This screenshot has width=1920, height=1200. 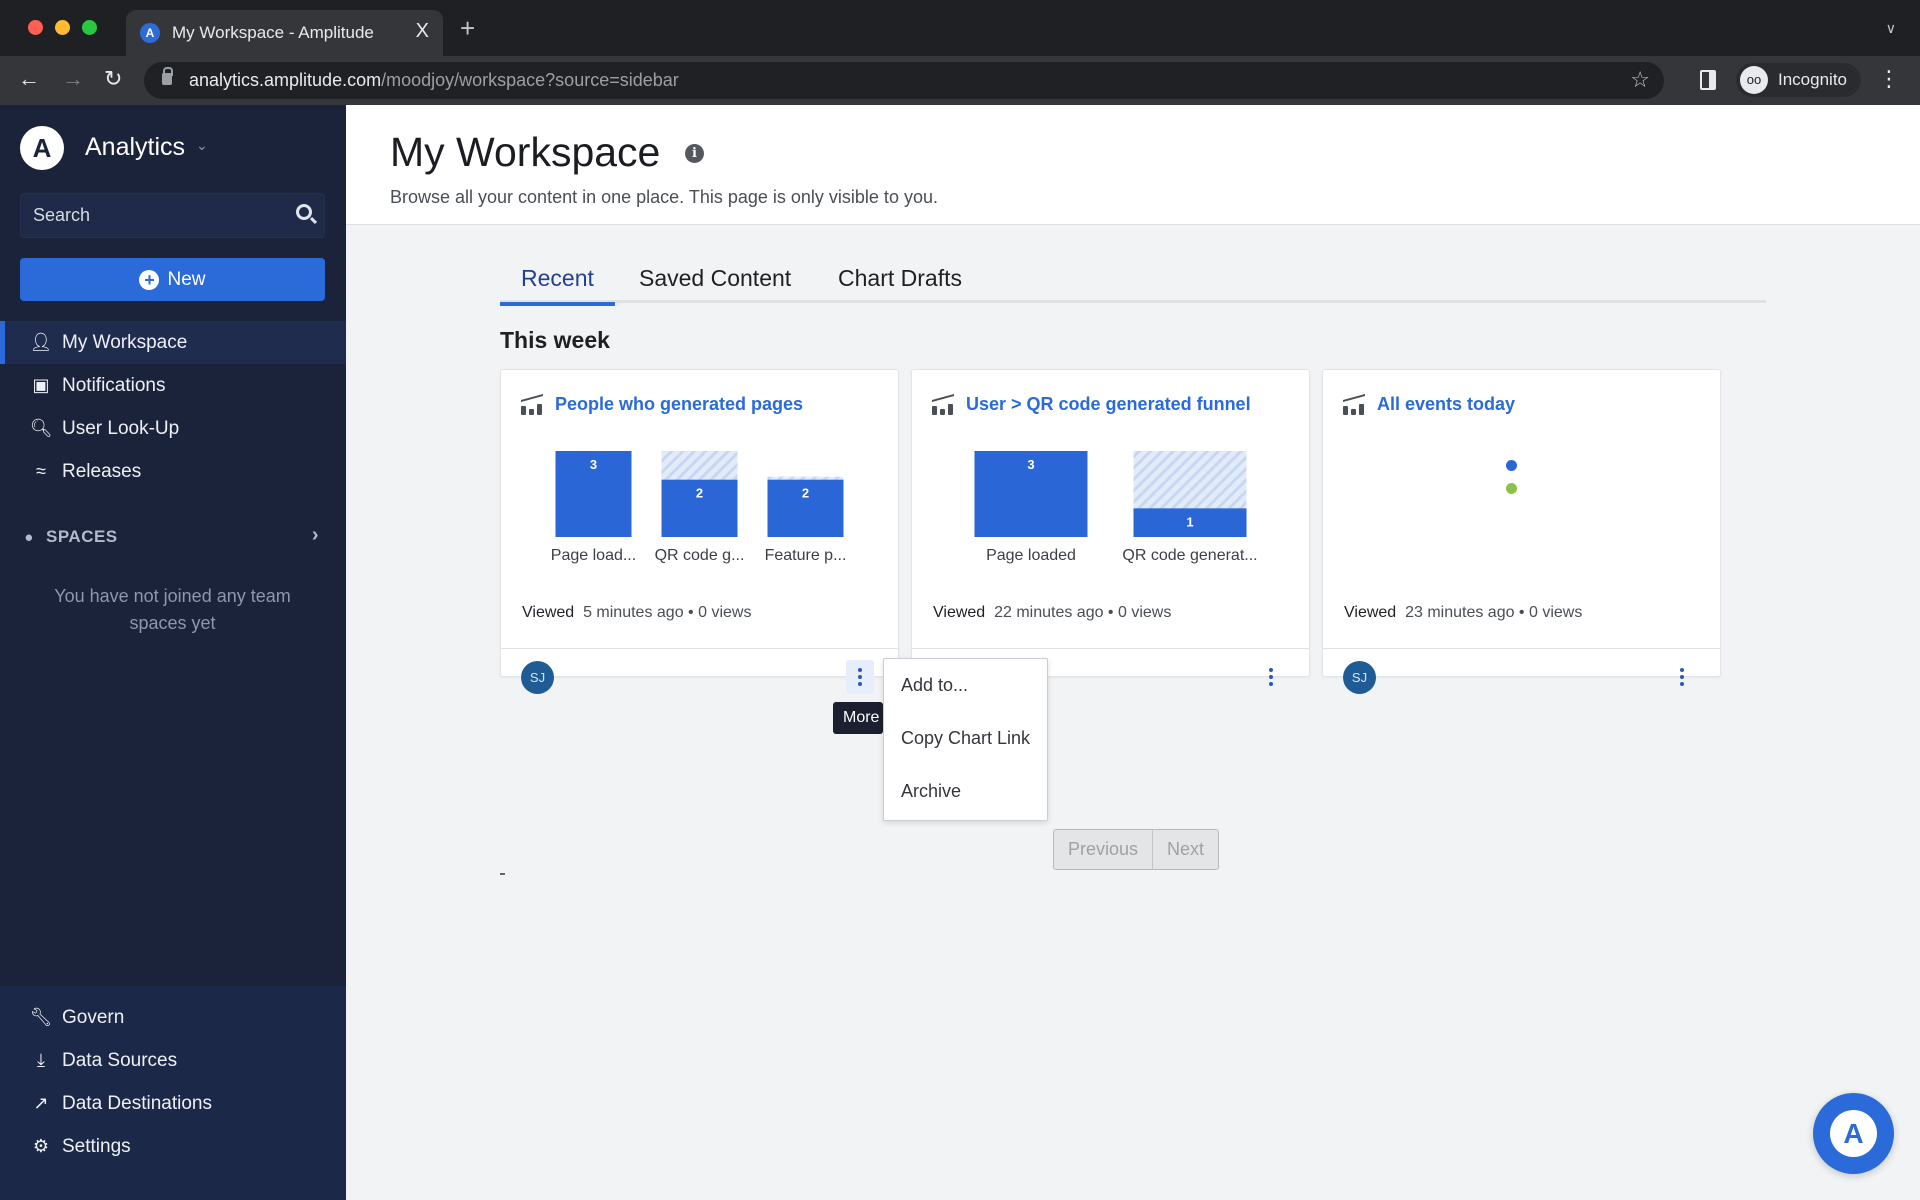 What do you see at coordinates (173, 342) in the screenshot?
I see `sidebar-item-my-workspace: 👤︎ My Workspace` at bounding box center [173, 342].